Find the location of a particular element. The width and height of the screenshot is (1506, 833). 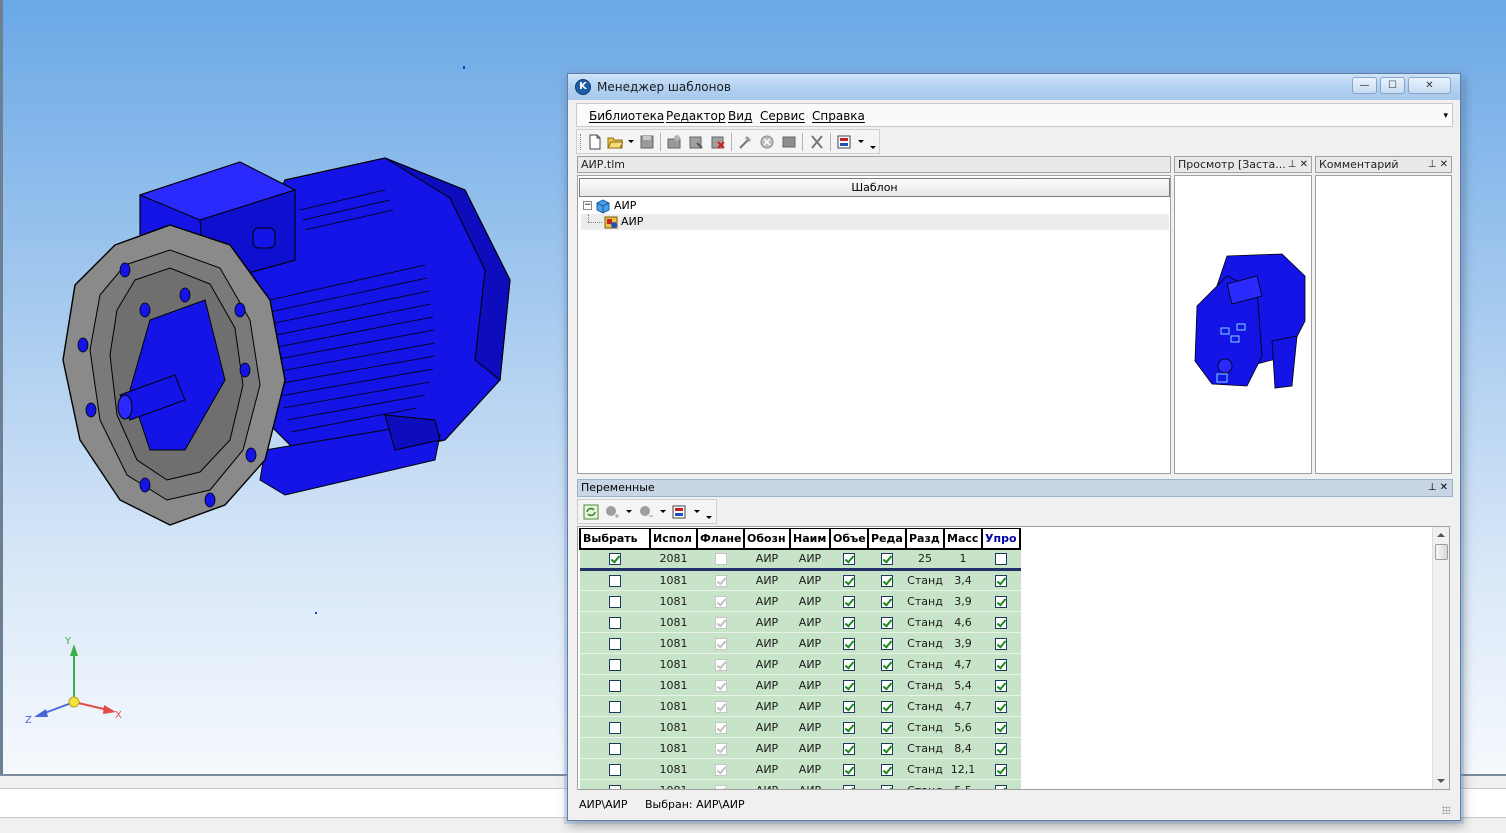

edit-template-icon is located at coordinates (696, 142).